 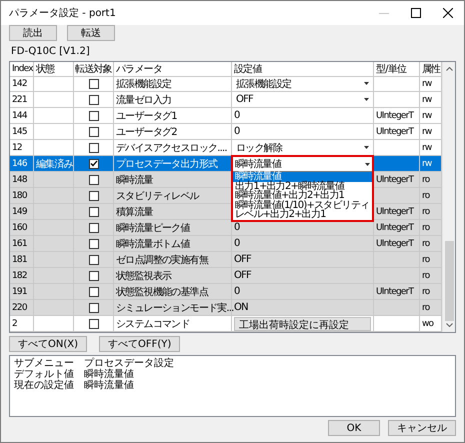 I want to click on table-cell-text: 瞬時流量, so click(x=134, y=180).